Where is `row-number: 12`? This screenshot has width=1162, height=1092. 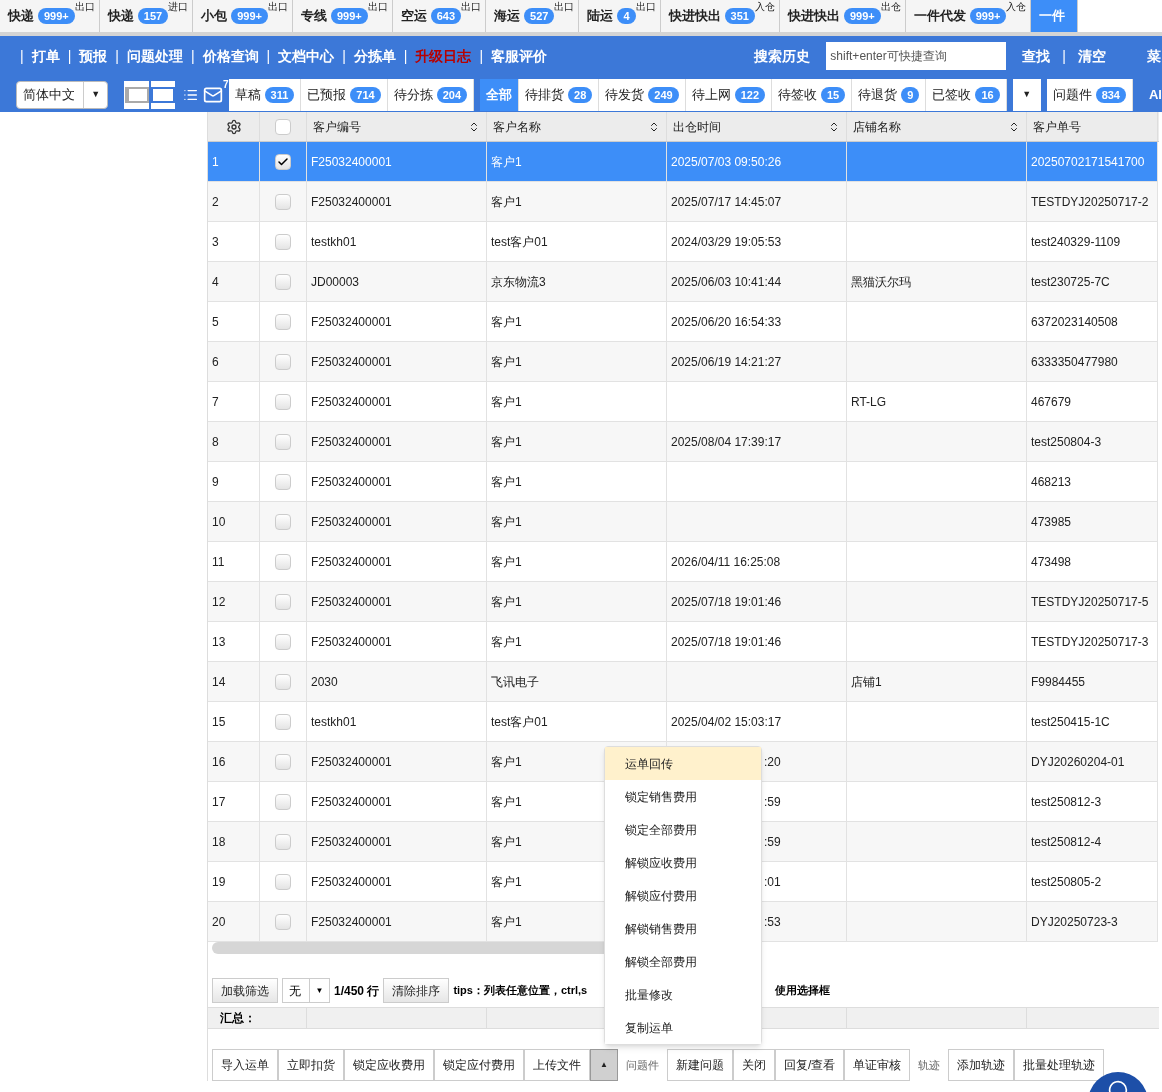 row-number: 12 is located at coordinates (234, 602).